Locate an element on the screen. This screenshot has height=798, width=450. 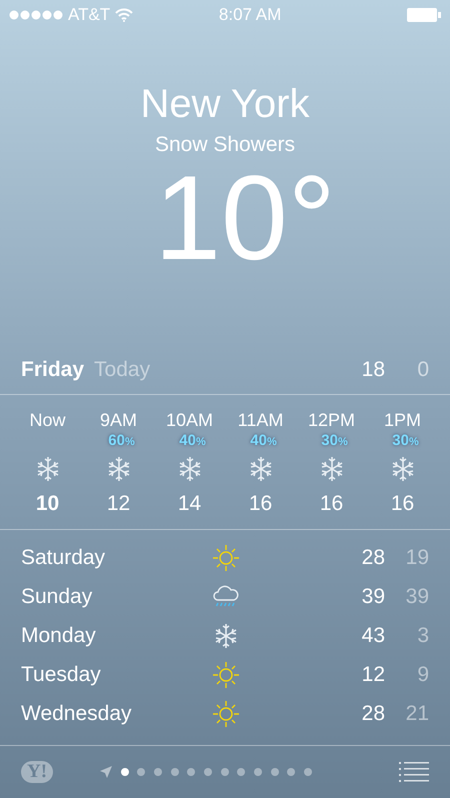
high-temperature: 39 is located at coordinates (373, 597).